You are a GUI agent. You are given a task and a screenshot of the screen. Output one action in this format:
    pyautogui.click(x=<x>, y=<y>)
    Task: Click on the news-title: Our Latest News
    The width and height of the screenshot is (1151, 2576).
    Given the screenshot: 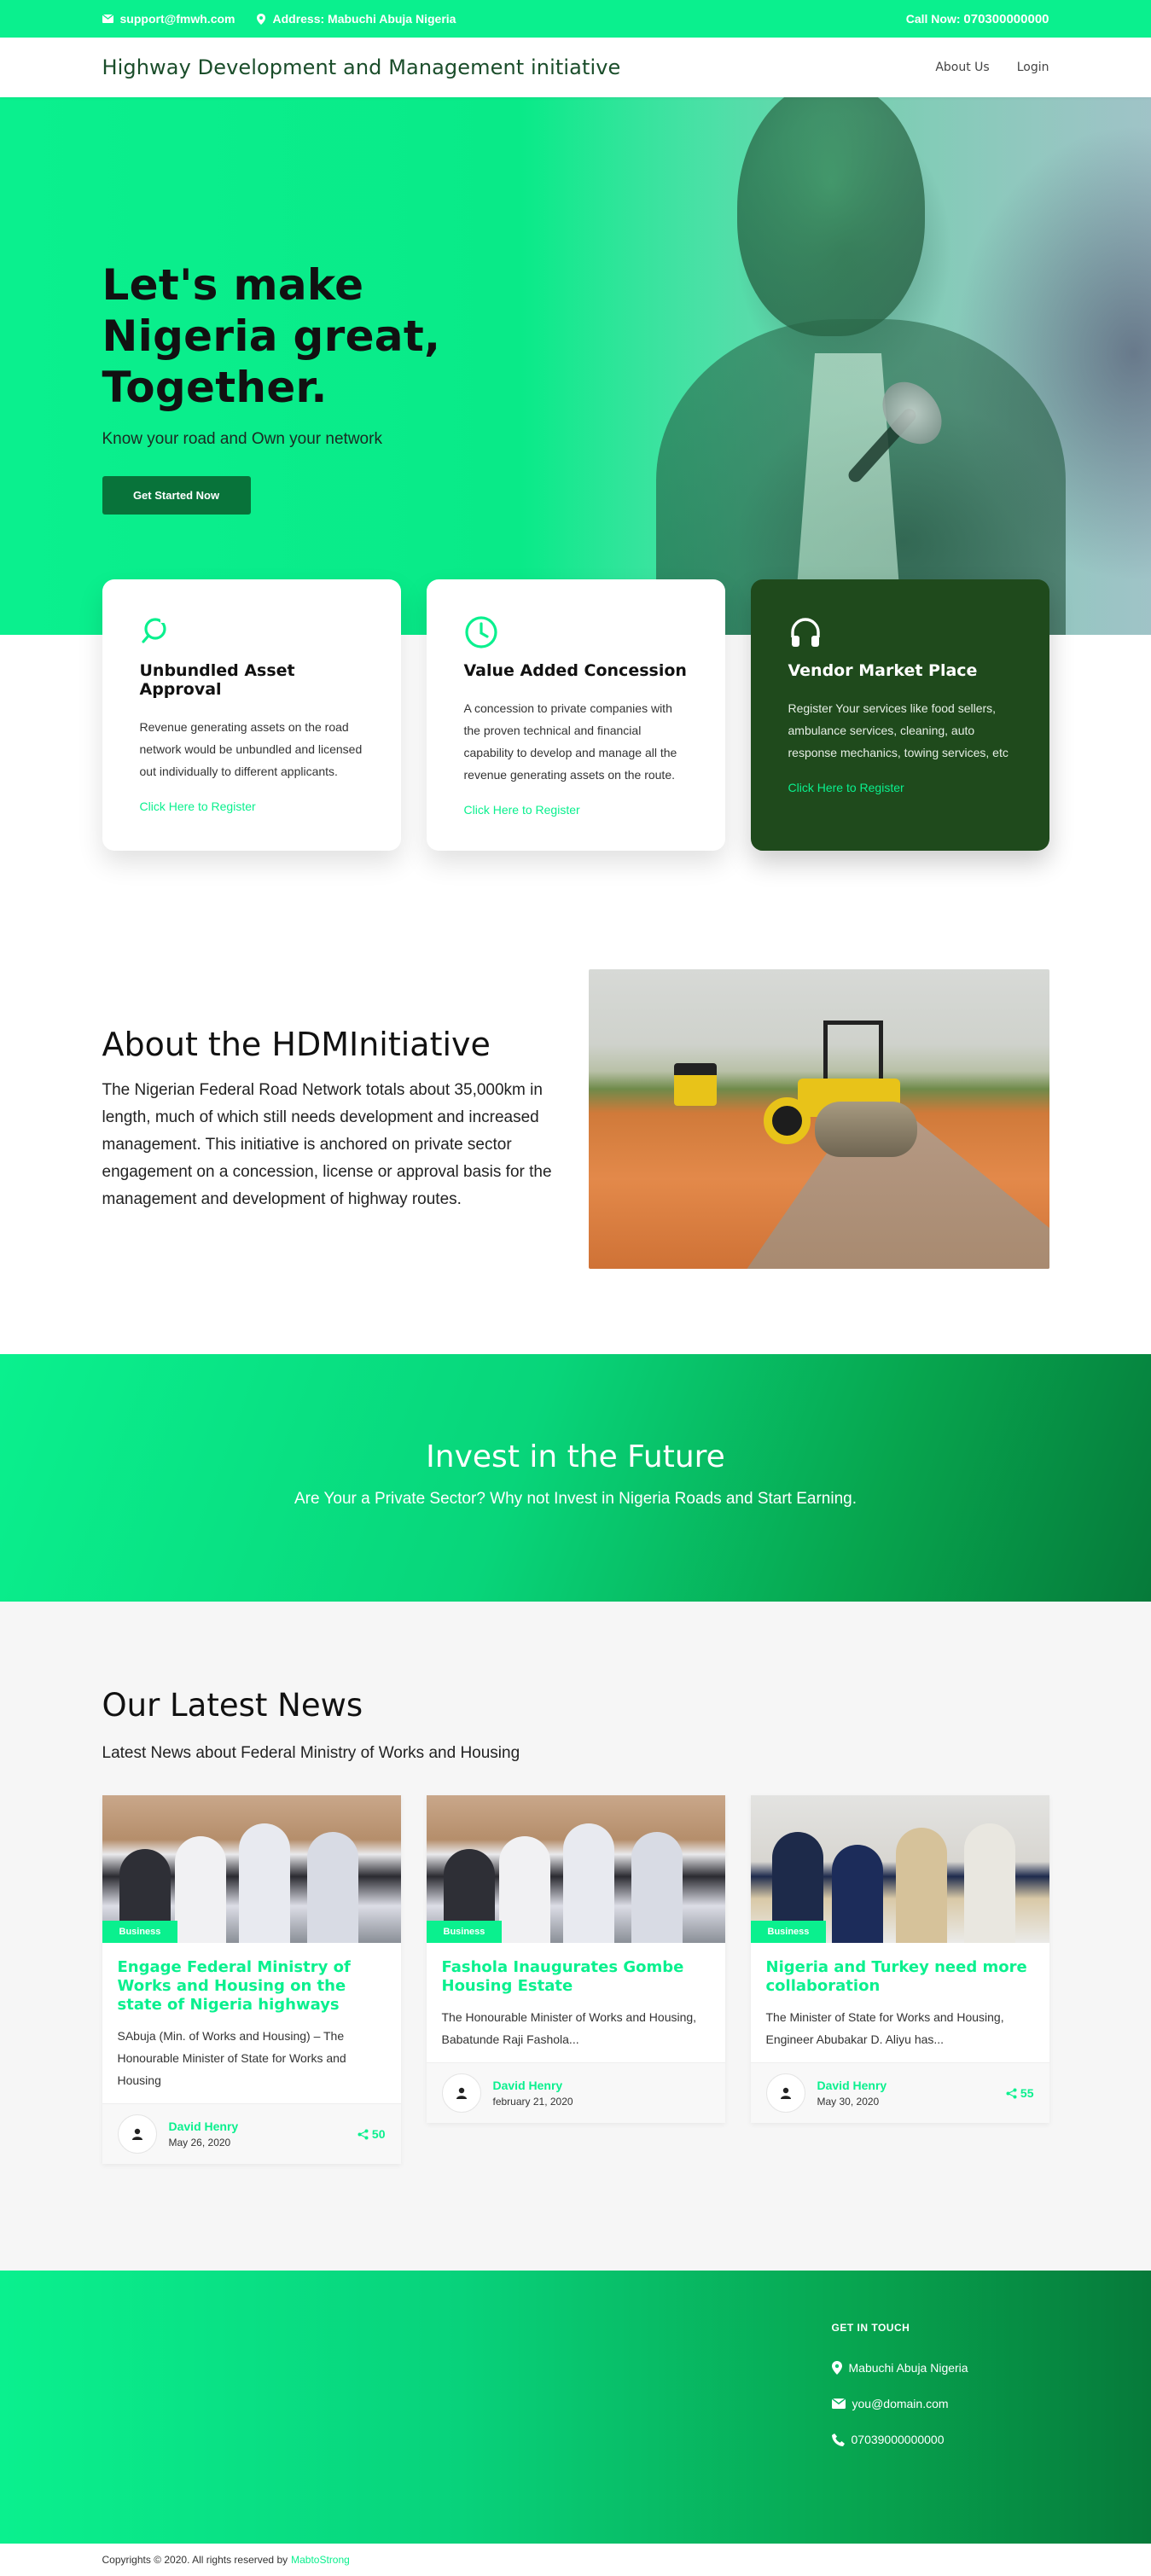 What is the action you would take?
    pyautogui.click(x=233, y=1705)
    